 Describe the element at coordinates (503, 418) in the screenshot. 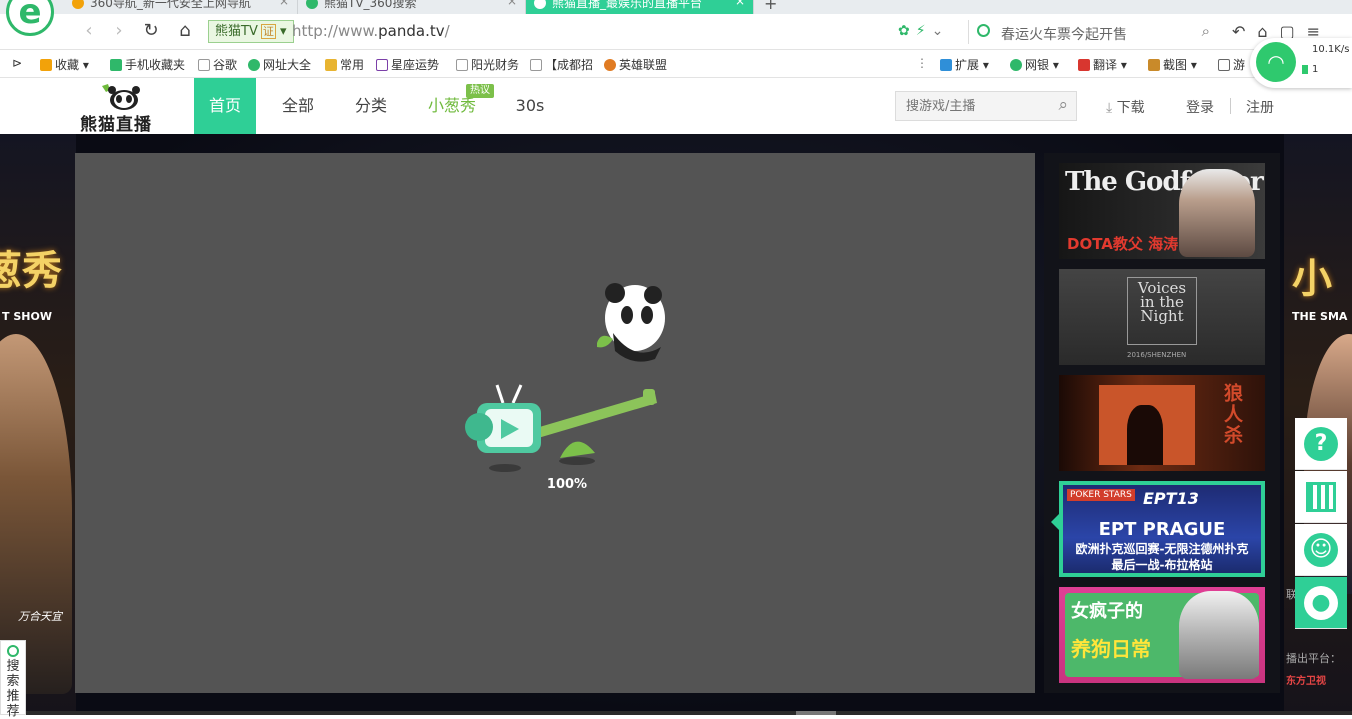

I see `tv-icon` at that location.